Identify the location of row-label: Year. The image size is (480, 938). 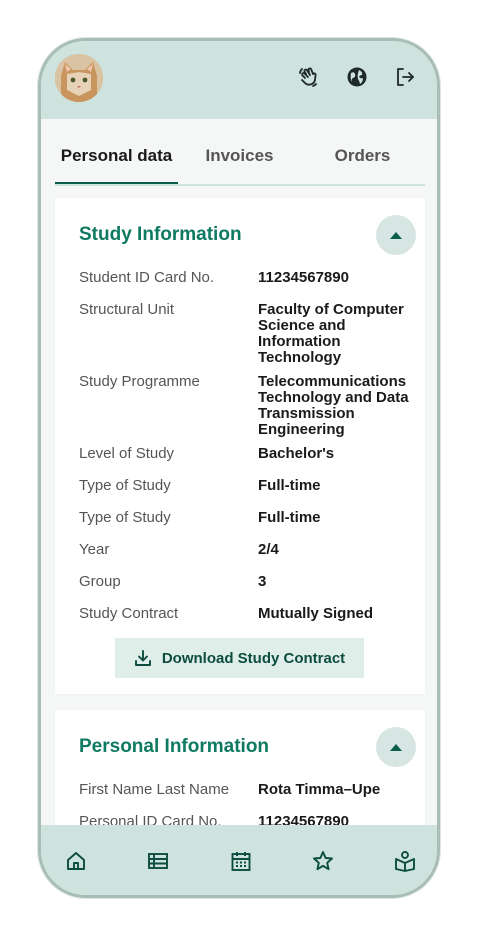
(94, 549).